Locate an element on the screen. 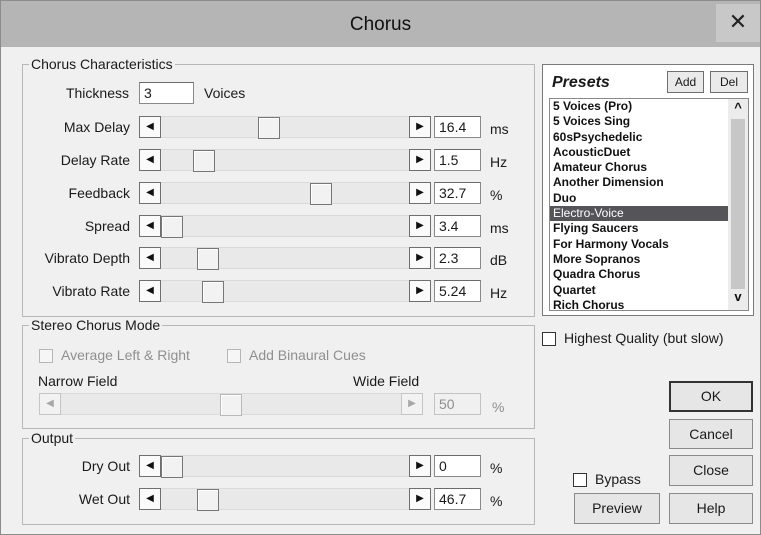 The height and width of the screenshot is (535, 761). thickness-label: Thickness is located at coordinates (97, 93).